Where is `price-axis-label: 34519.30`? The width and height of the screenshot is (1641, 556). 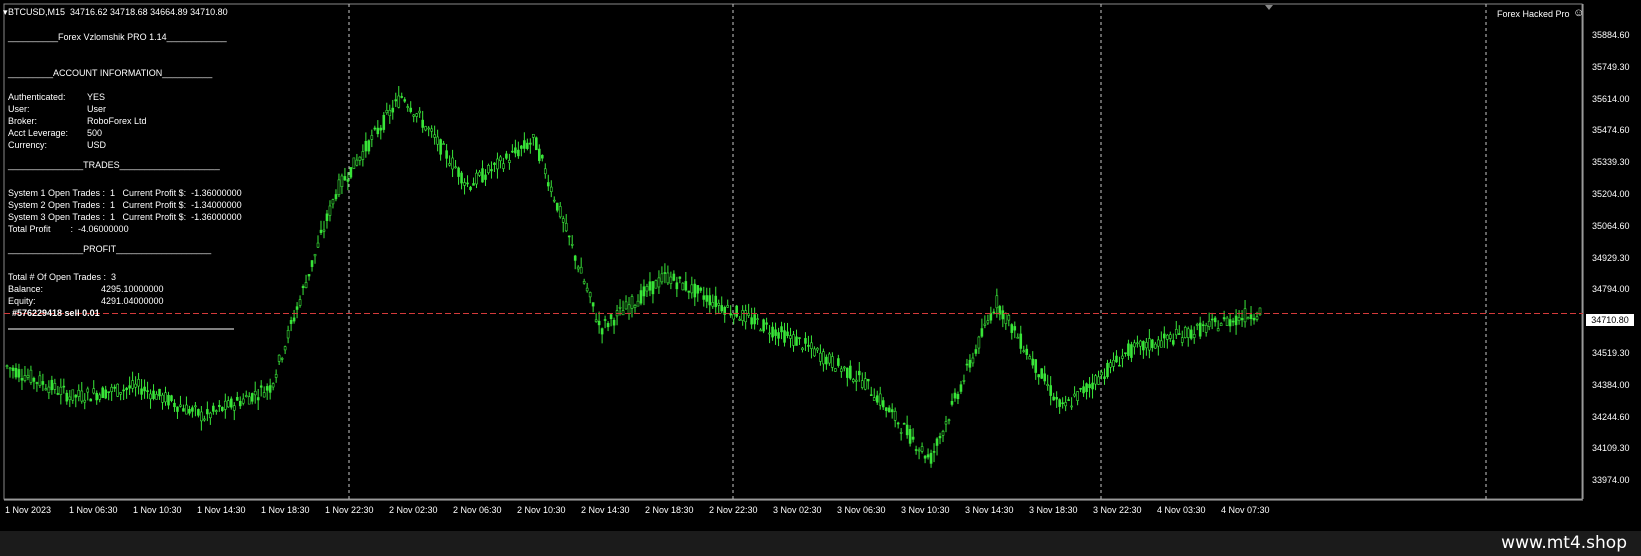
price-axis-label: 34519.30 is located at coordinates (1611, 353).